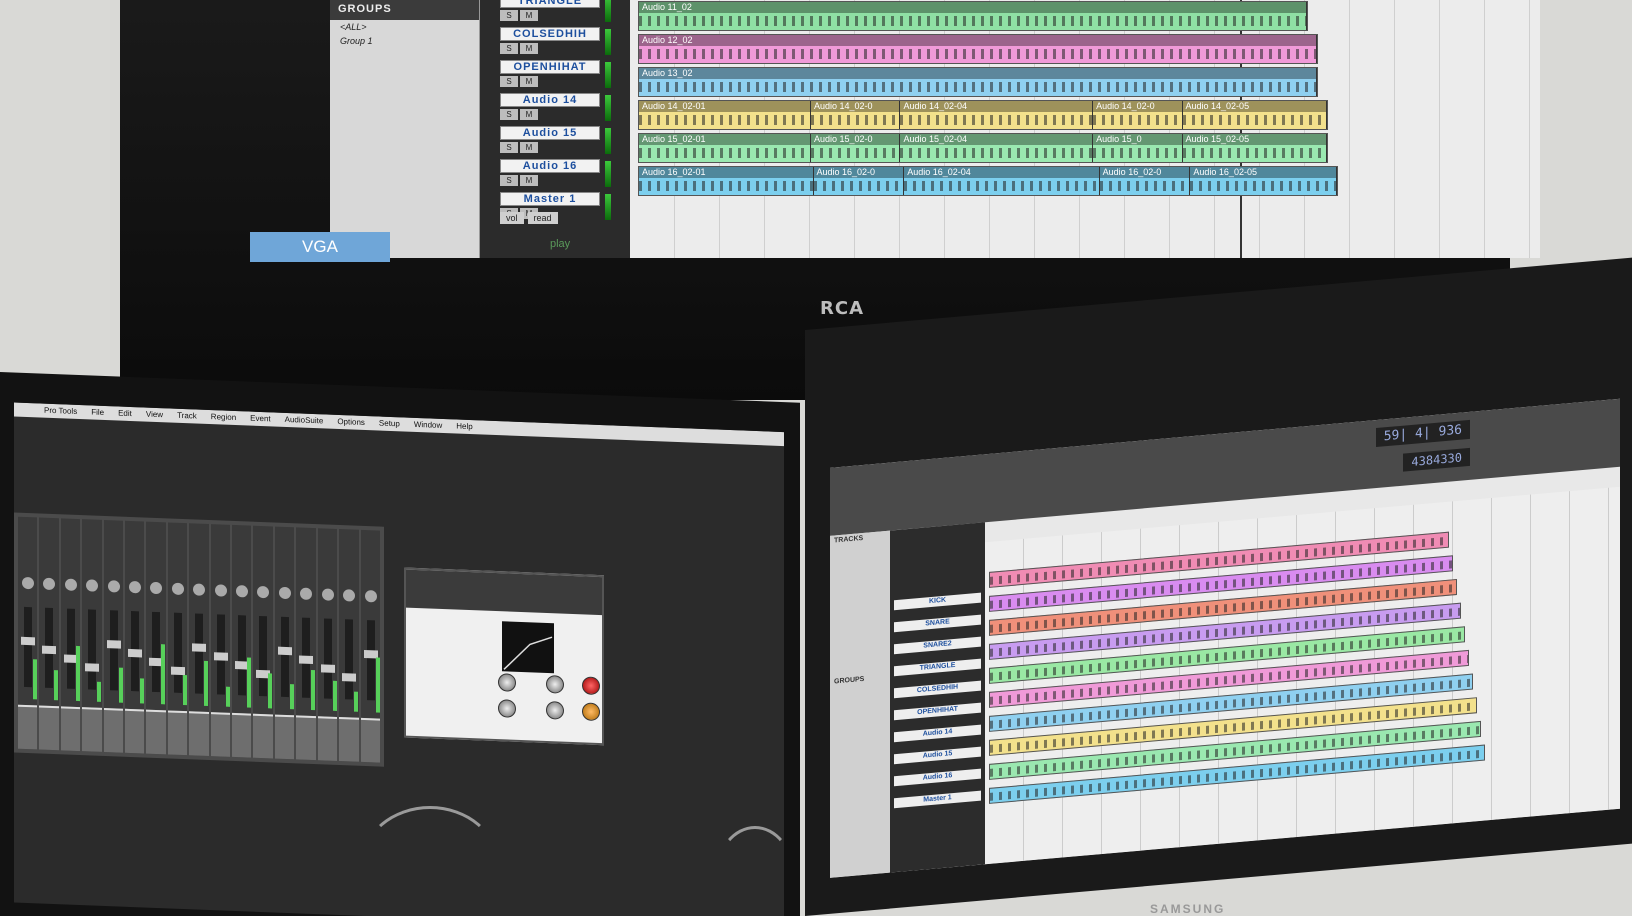  What do you see at coordinates (550, 108) in the screenshot?
I see `track-header: Audio 14 S M` at bounding box center [550, 108].